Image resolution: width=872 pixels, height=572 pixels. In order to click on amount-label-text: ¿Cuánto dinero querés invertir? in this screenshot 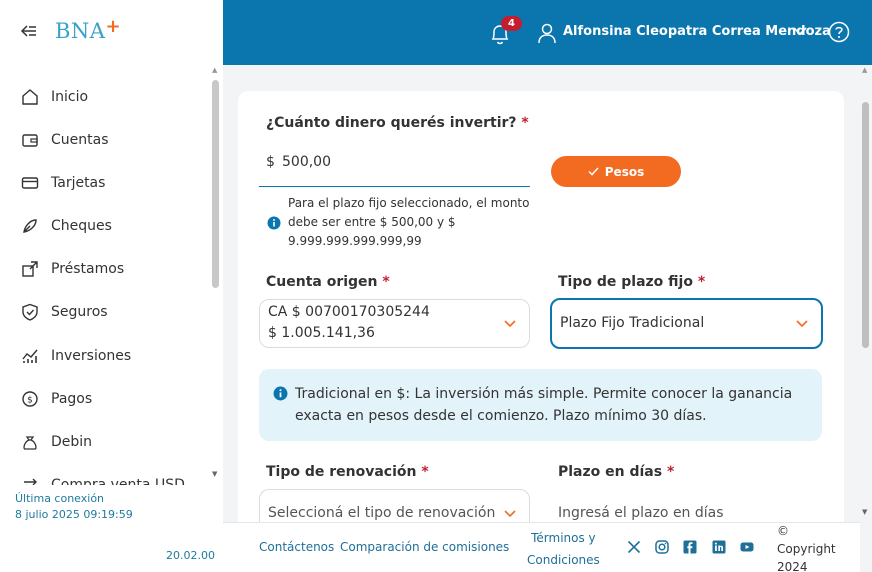, I will do `click(391, 123)`.